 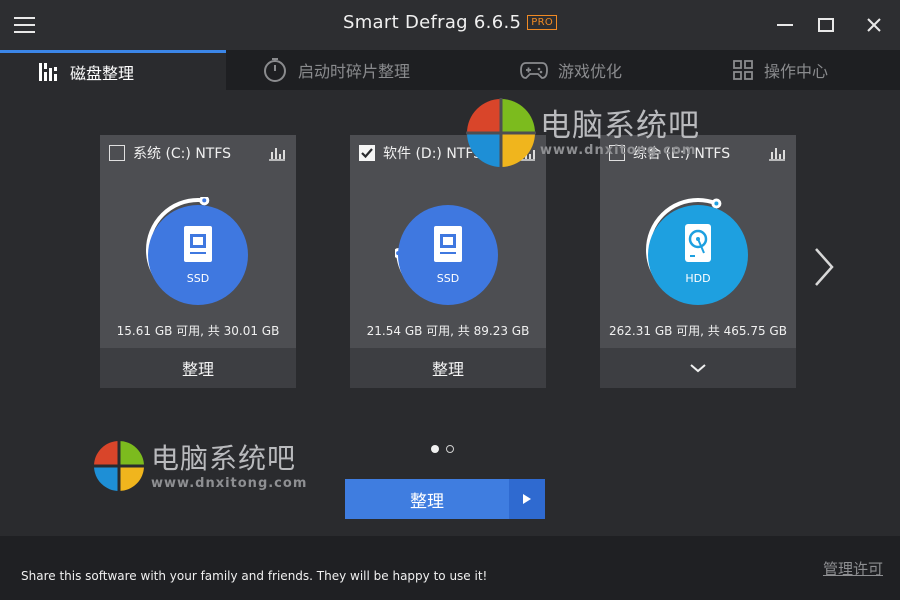 What do you see at coordinates (448, 331) in the screenshot?
I see `drive-capacity: 21.54 GB 可用, 共 89.23 GB` at bounding box center [448, 331].